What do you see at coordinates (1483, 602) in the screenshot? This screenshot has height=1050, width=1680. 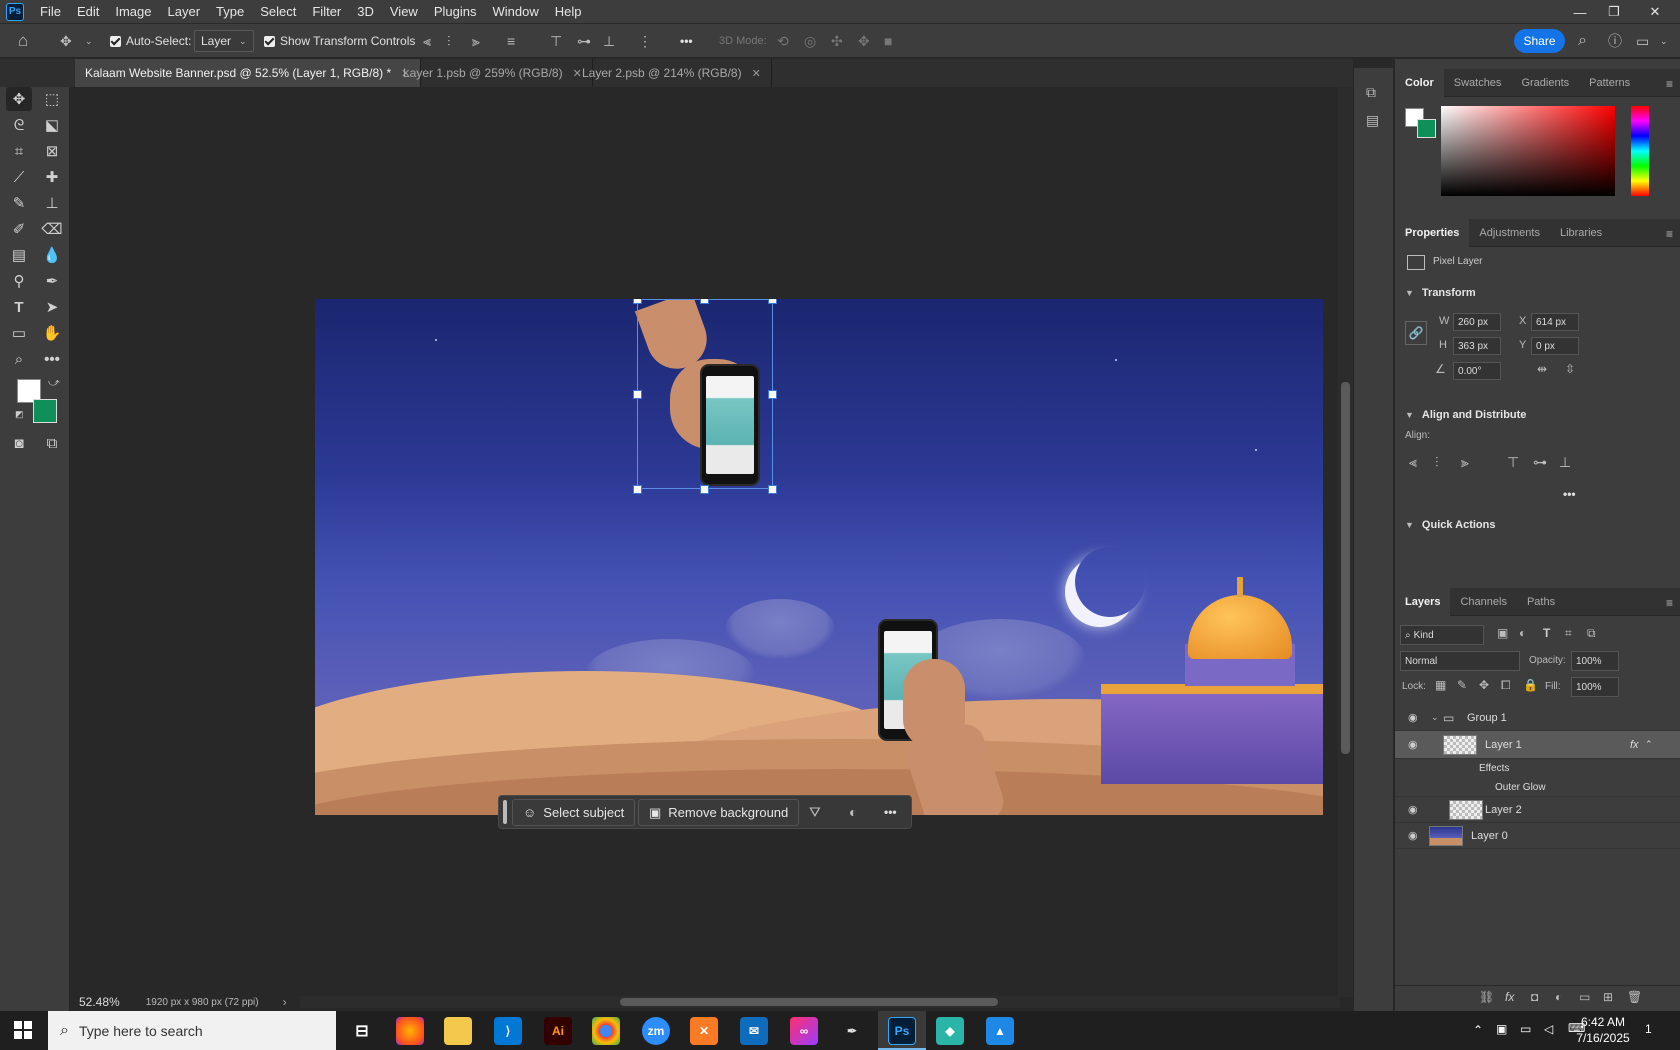 I see `tab-channels: Channels` at bounding box center [1483, 602].